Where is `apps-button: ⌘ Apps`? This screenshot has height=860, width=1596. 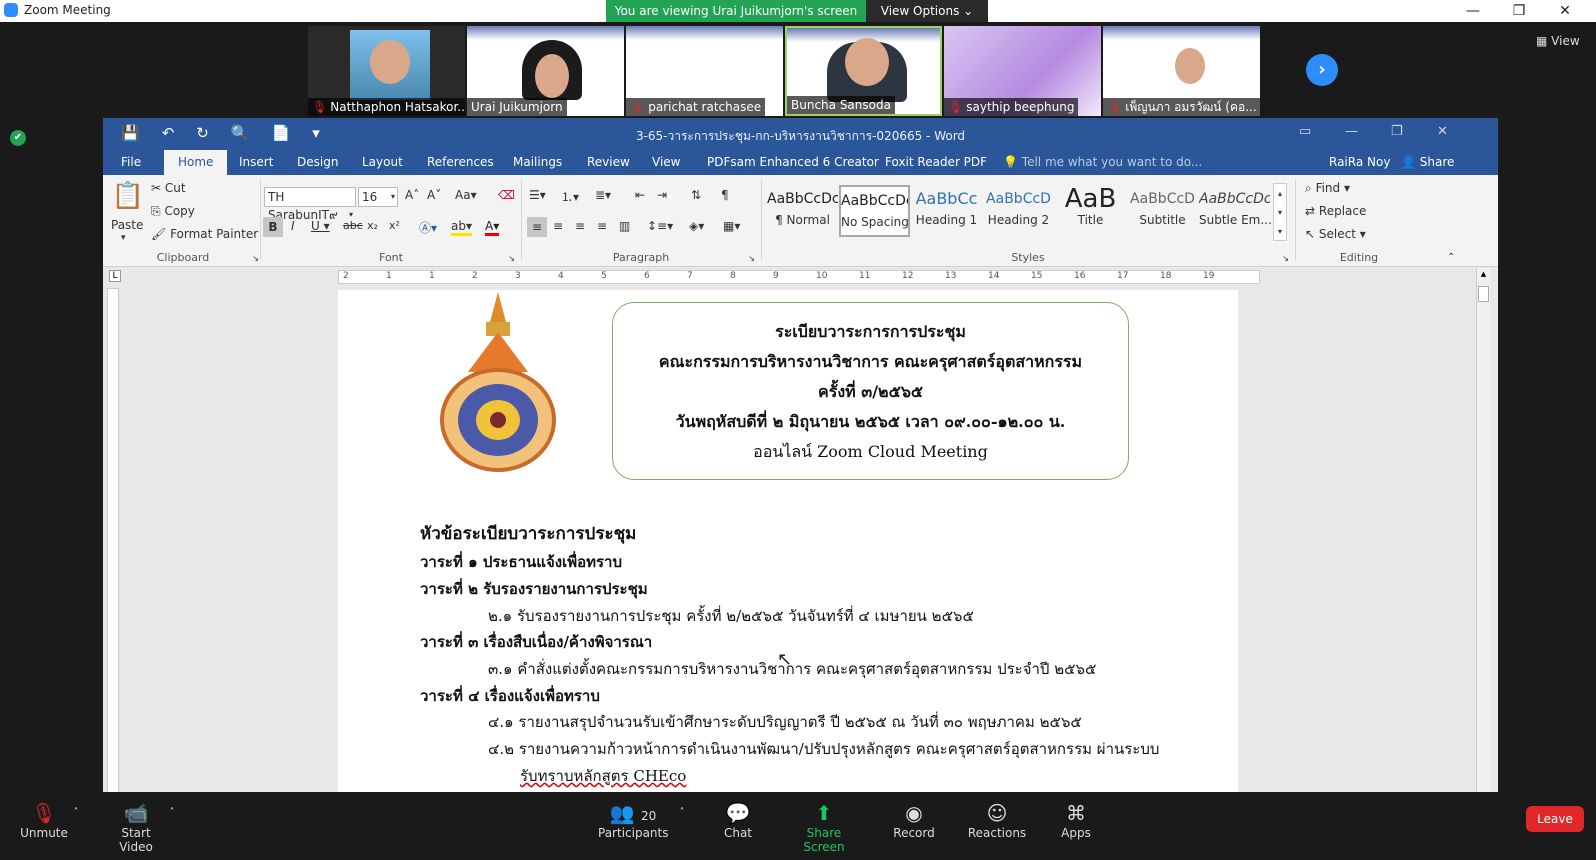 apps-button: ⌘ Apps is located at coordinates (1076, 820).